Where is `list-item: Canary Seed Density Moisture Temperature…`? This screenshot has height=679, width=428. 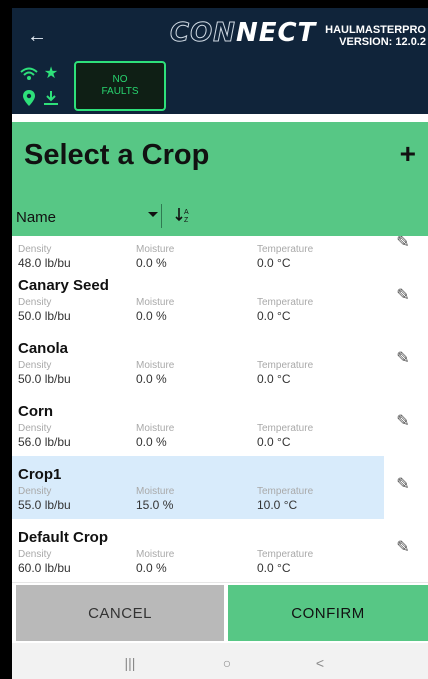 list-item: Canary Seed Density Moisture Temperature… is located at coordinates (220, 299).